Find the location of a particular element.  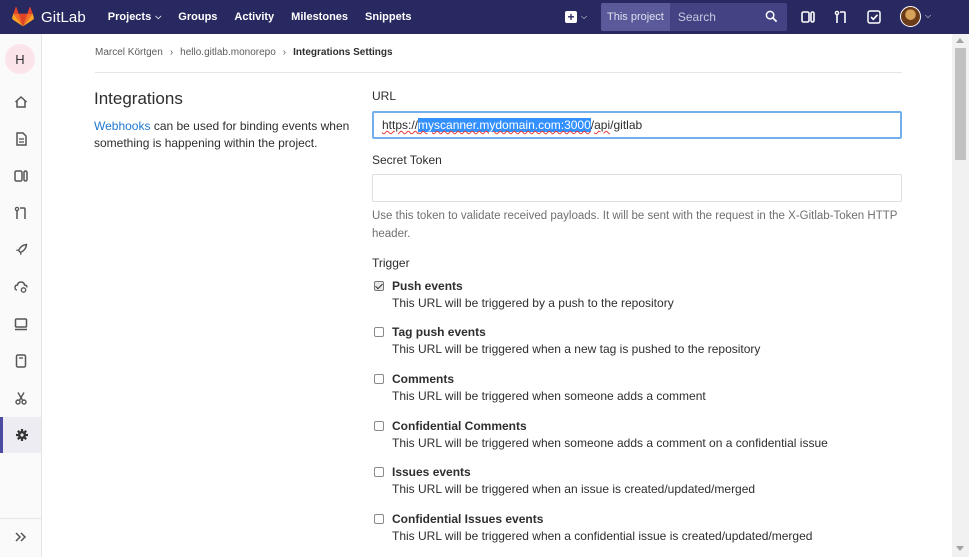

navbar-right: + ⌵ This project Search ⌵ is located at coordinates (745, 17).